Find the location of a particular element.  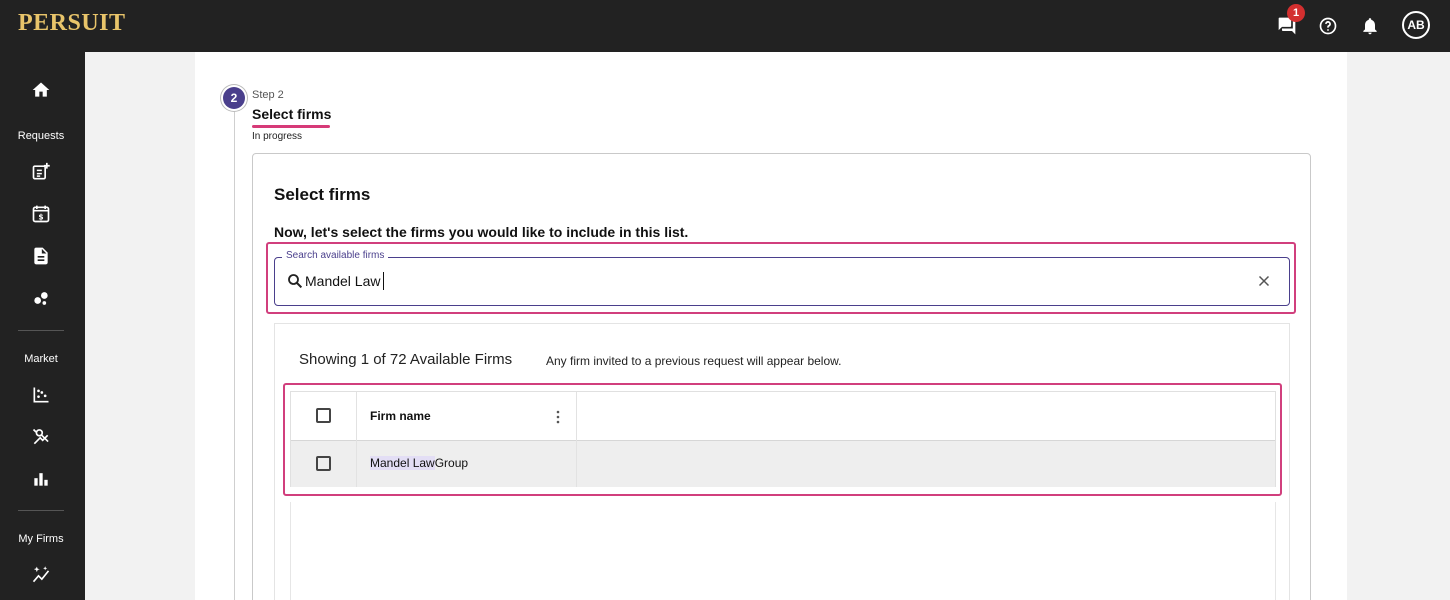

pricing-calendar-icon: $ is located at coordinates (41, 214).